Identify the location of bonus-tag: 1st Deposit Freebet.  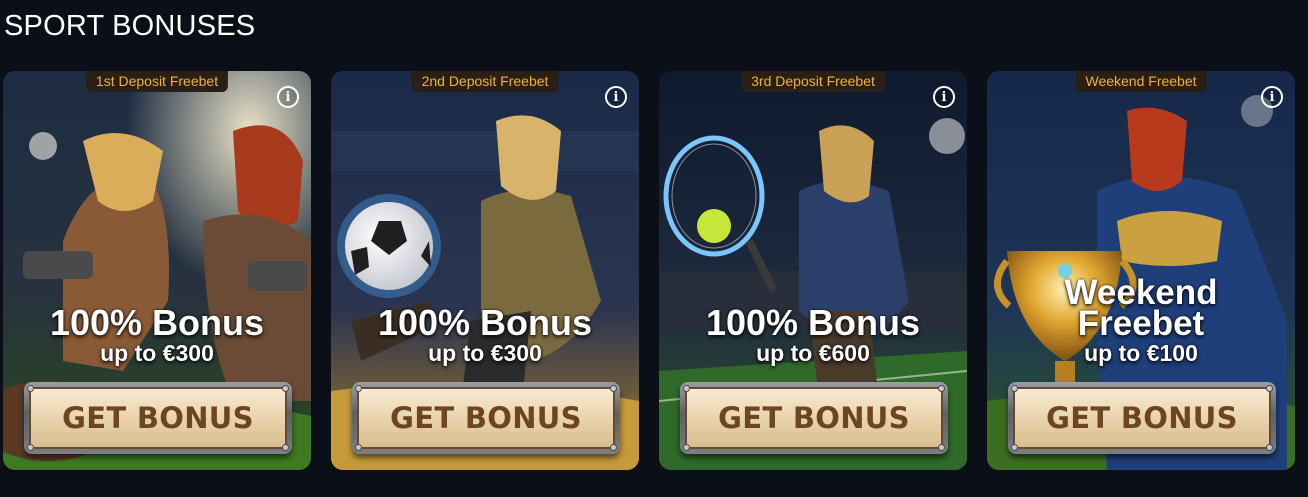
(157, 81).